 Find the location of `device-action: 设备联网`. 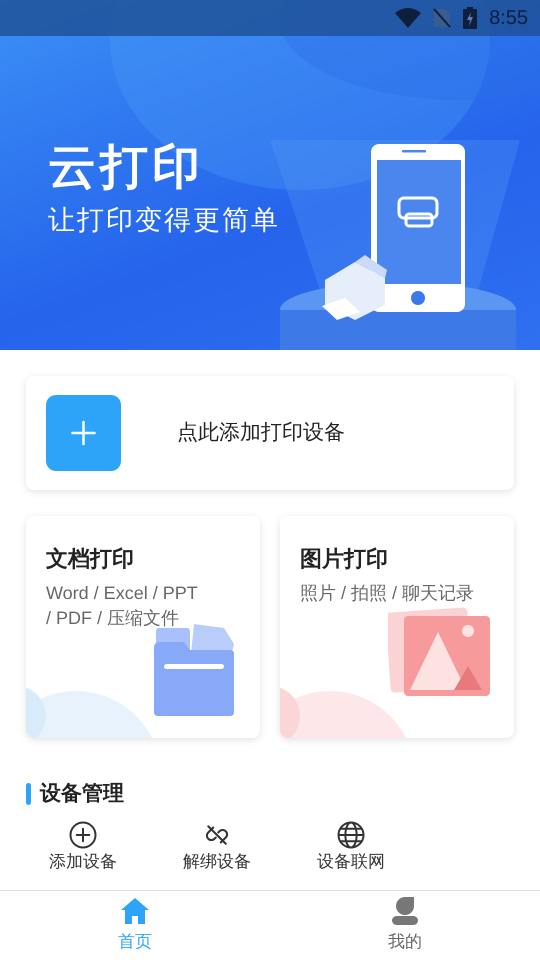

device-action: 设备联网 is located at coordinates (351, 846).